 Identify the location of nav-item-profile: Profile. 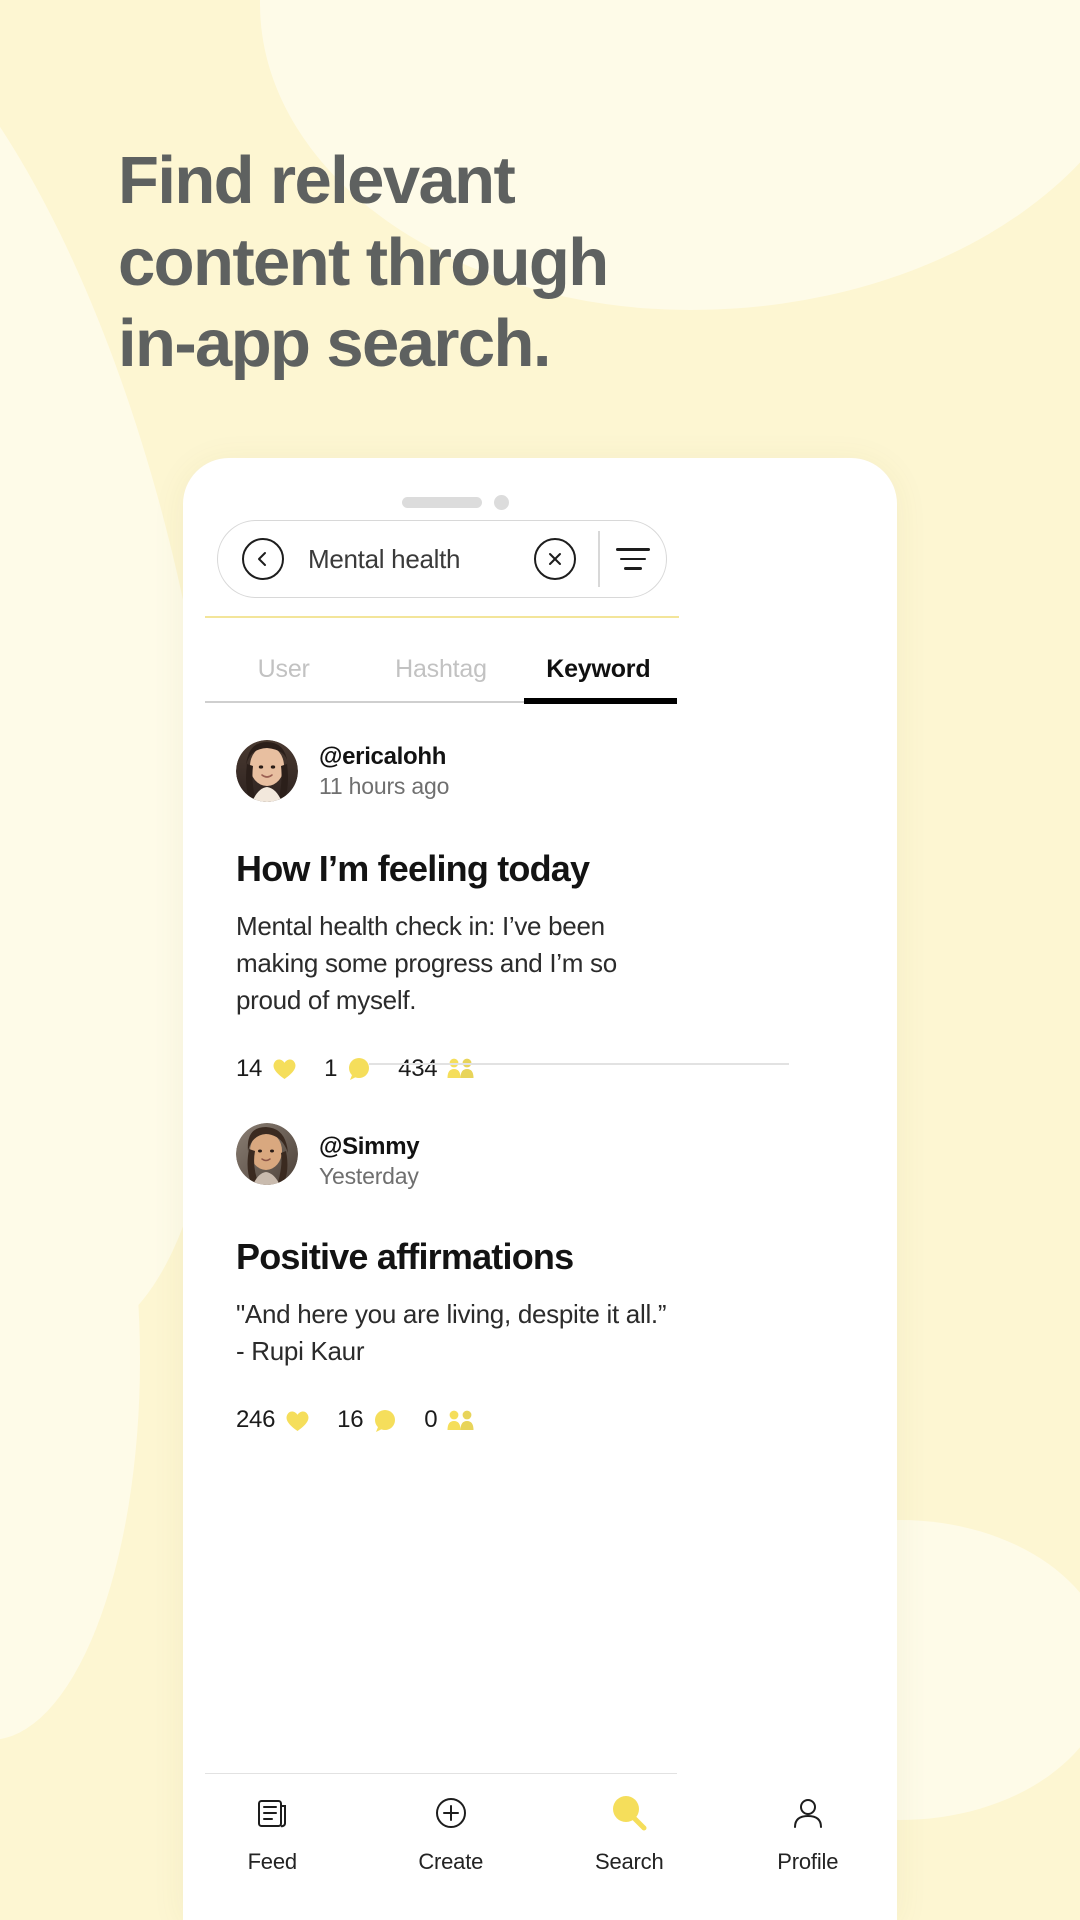
(808, 1833).